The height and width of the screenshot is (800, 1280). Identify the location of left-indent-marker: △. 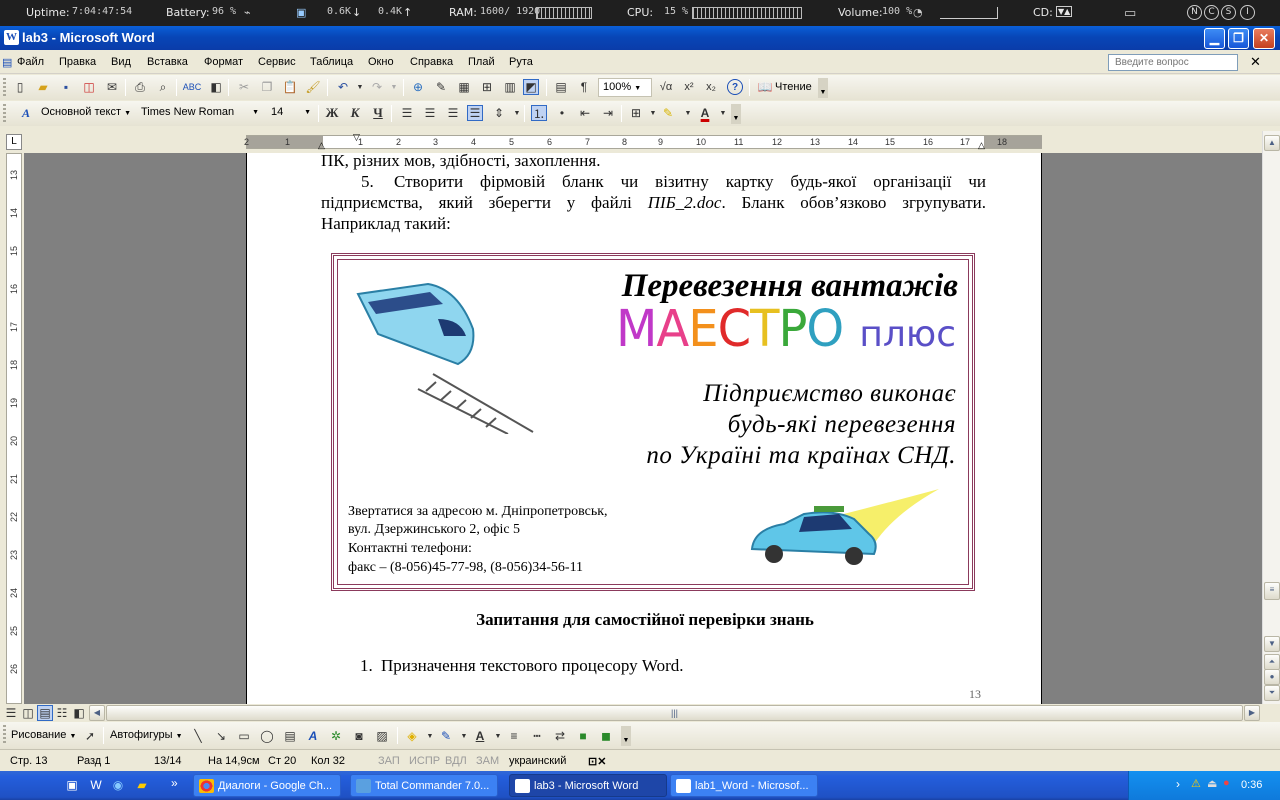
(321, 145).